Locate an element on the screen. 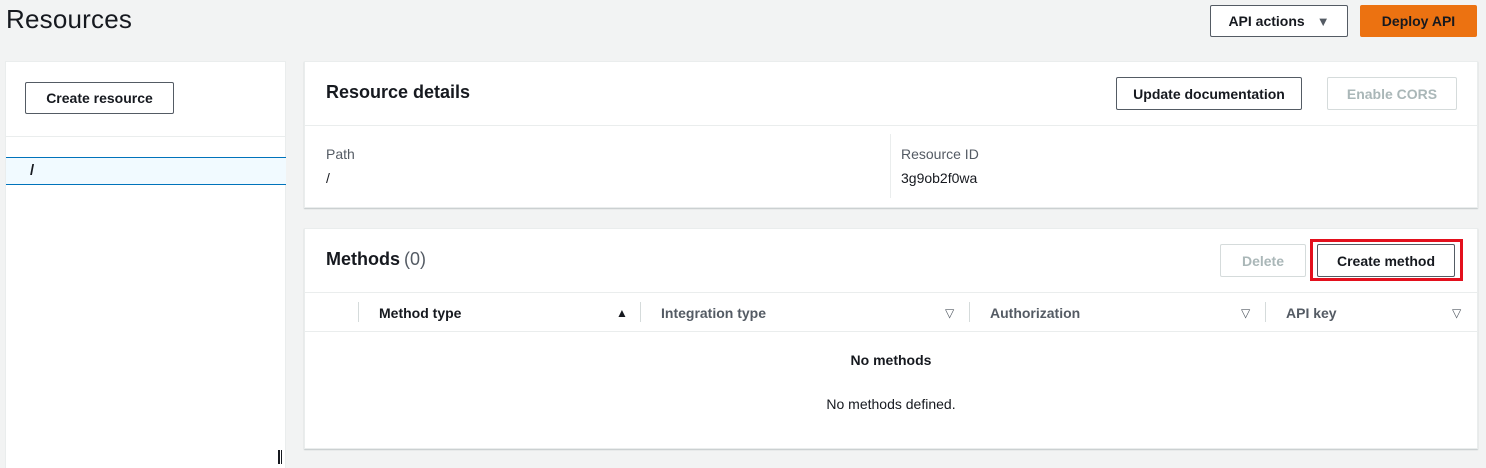  resource-id-label: Resource ID is located at coordinates (940, 154).